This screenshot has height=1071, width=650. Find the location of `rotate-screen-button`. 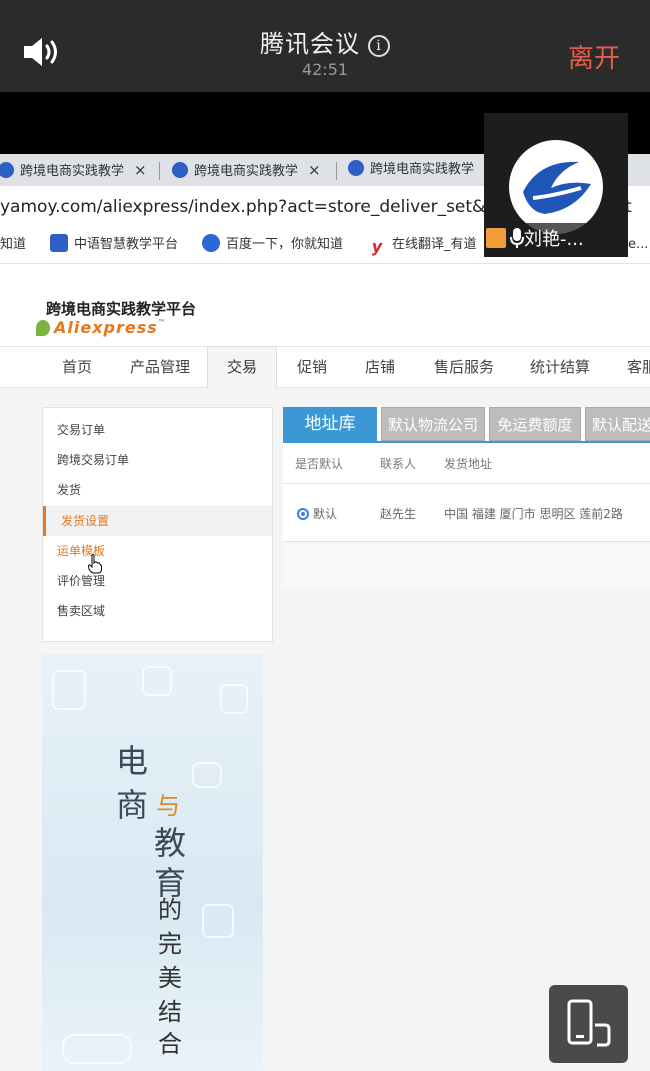

rotate-screen-button is located at coordinates (588, 1024).